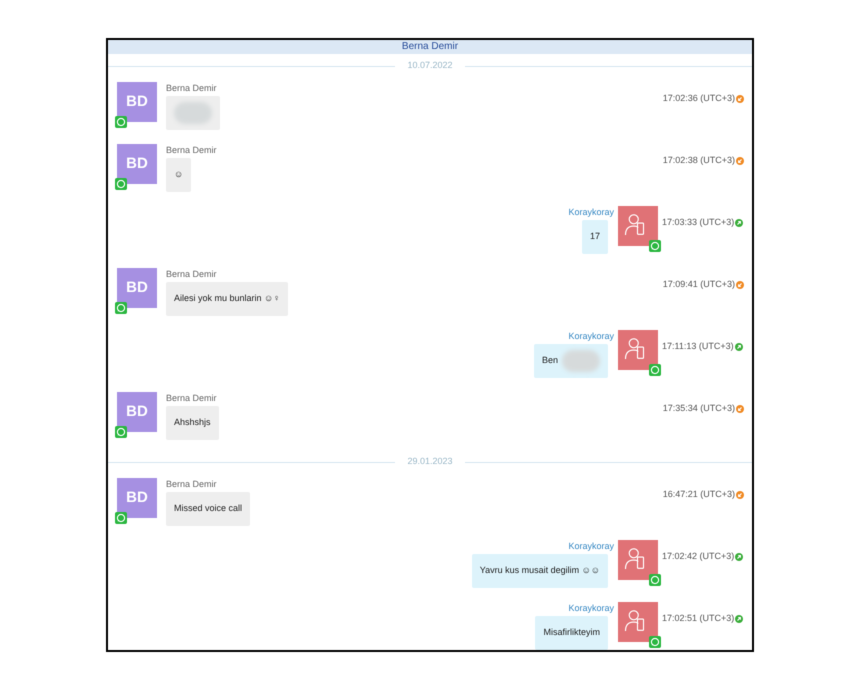 Image resolution: width=850 pixels, height=674 pixels. Describe the element at coordinates (540, 571) in the screenshot. I see `message-text: Yavru kus musait degilim ☺☺` at that location.